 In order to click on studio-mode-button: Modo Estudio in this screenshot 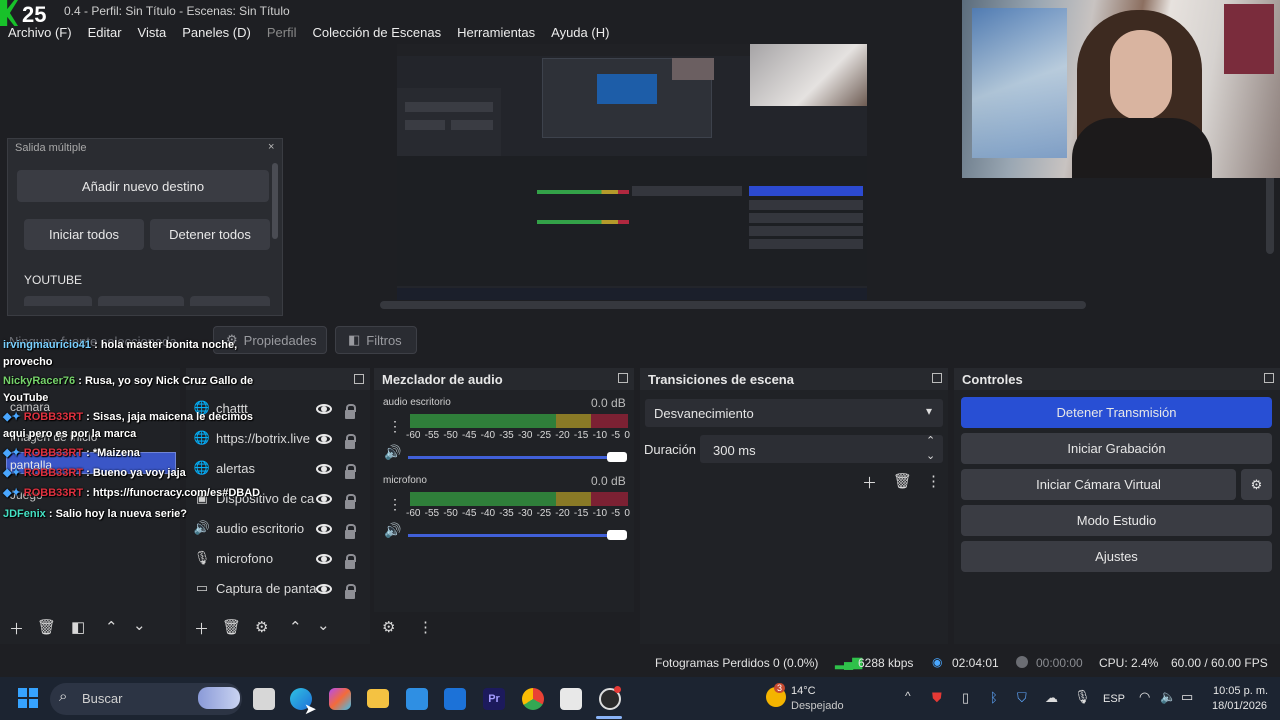, I will do `click(1116, 520)`.